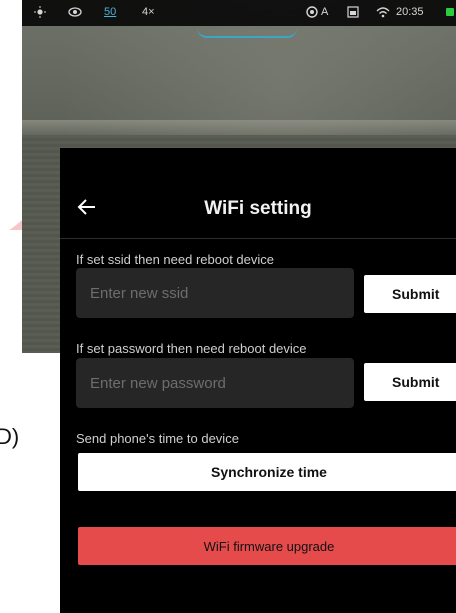  I want to click on ssid-submit-button: Submit, so click(410, 294).